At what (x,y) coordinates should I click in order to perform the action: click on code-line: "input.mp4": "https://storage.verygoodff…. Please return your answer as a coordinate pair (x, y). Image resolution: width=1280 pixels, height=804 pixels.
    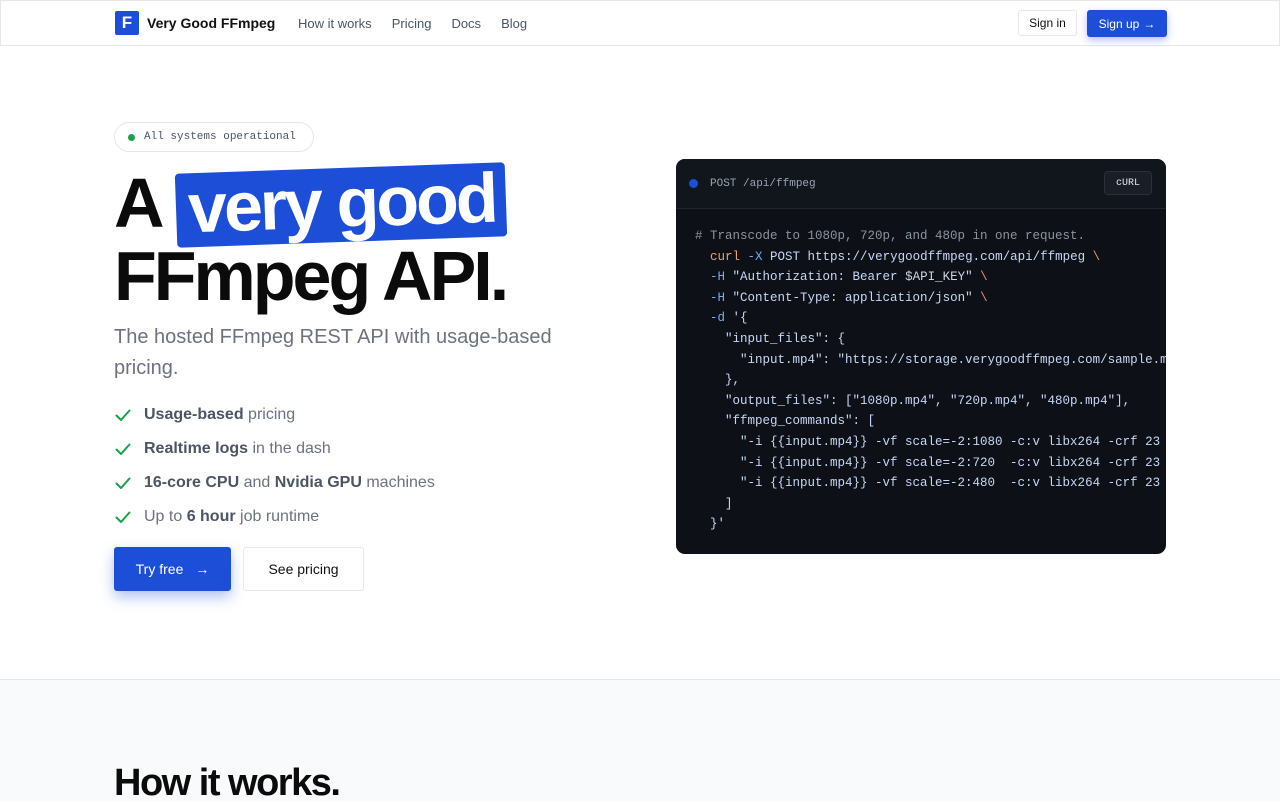
    Looking at the image, I should click on (930, 360).